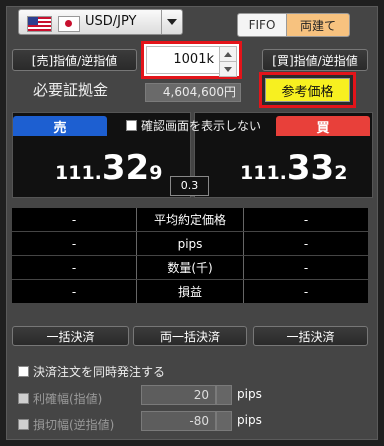 Image resolution: width=384 pixels, height=446 pixels. What do you see at coordinates (71, 90) in the screenshot?
I see `required-margin-label: 必要証拠金` at bounding box center [71, 90].